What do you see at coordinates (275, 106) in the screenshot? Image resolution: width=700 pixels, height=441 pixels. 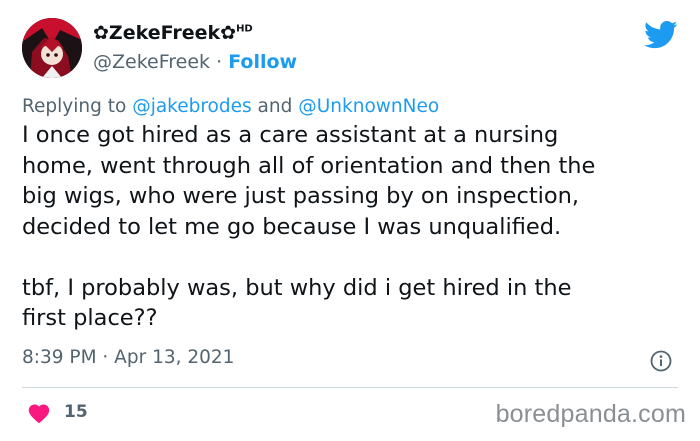 I see `replying-to-conjunction: and` at bounding box center [275, 106].